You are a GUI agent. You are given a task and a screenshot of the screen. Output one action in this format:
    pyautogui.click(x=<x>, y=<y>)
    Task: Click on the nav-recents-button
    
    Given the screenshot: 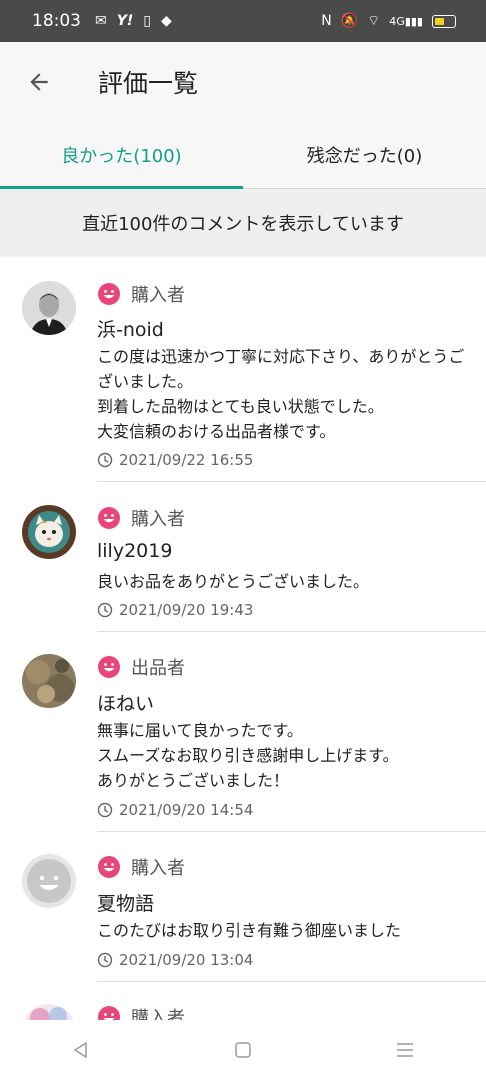 What is the action you would take?
    pyautogui.click(x=405, y=1050)
    